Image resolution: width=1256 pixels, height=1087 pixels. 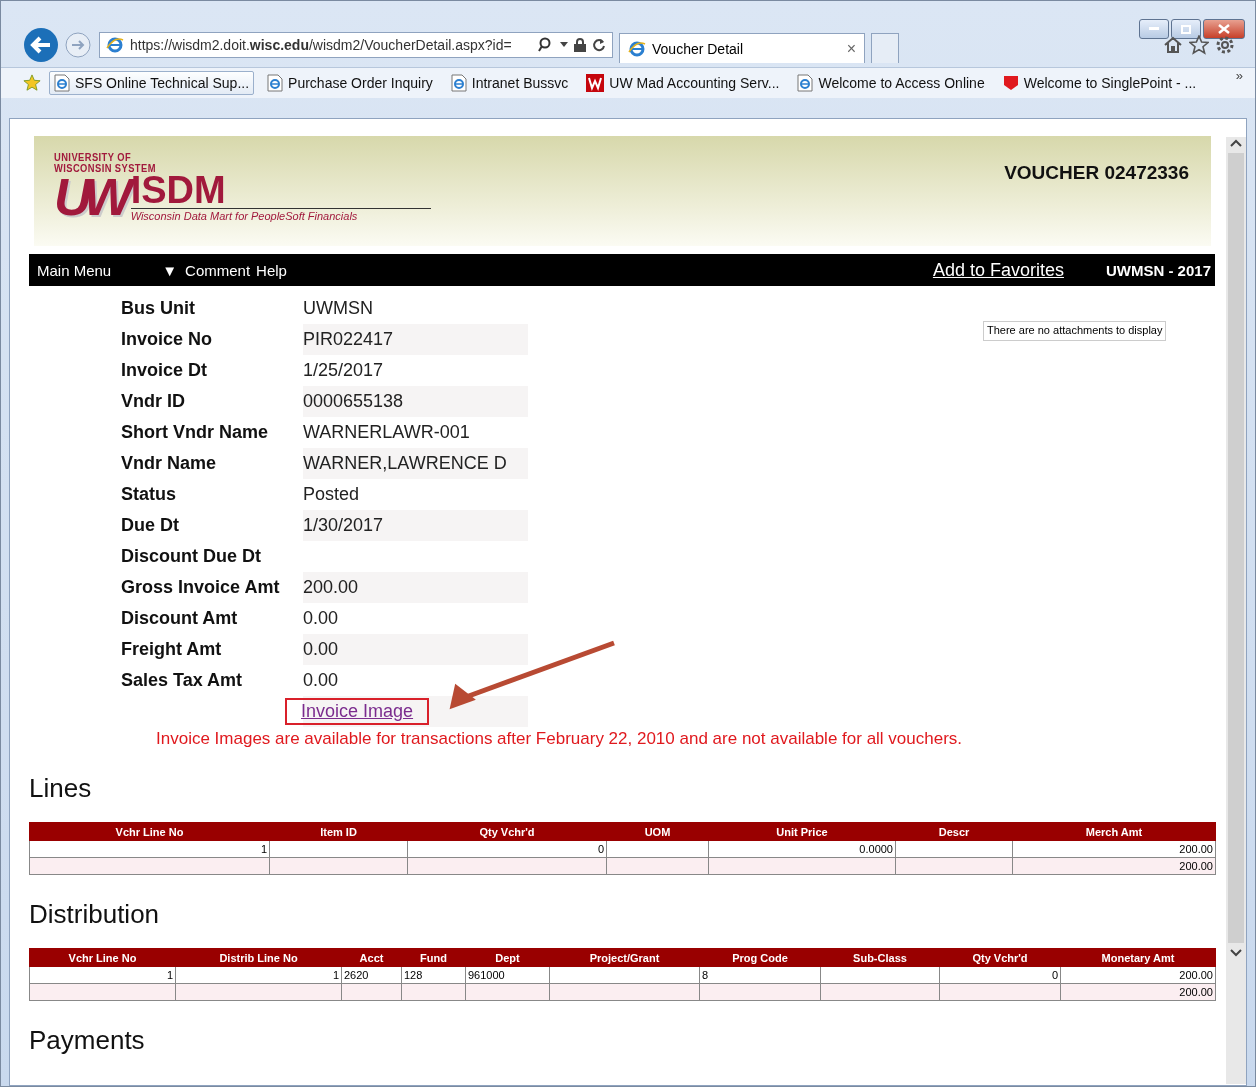 What do you see at coordinates (182, 680) in the screenshot?
I see `field-label: Sales Tax Amt` at bounding box center [182, 680].